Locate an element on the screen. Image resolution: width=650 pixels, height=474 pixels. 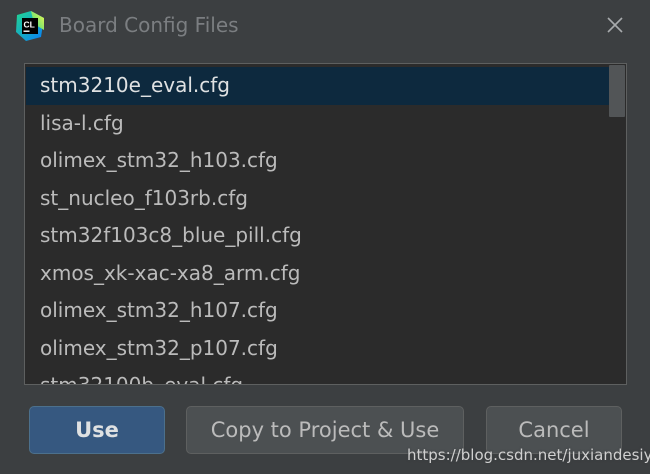
list-scrollbar-thumb is located at coordinates (617, 91).